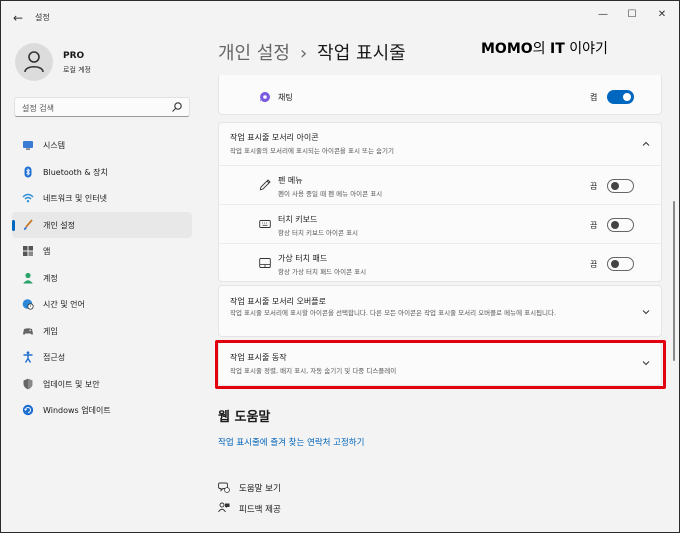  I want to click on watermark: MOMO의 IT 이야기, so click(544, 48).